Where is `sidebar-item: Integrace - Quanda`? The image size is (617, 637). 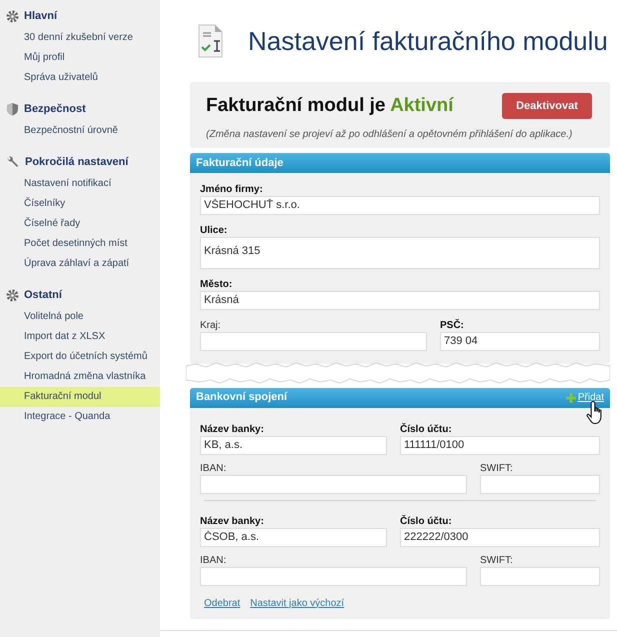
sidebar-item: Integrace - Quanda is located at coordinates (80, 417).